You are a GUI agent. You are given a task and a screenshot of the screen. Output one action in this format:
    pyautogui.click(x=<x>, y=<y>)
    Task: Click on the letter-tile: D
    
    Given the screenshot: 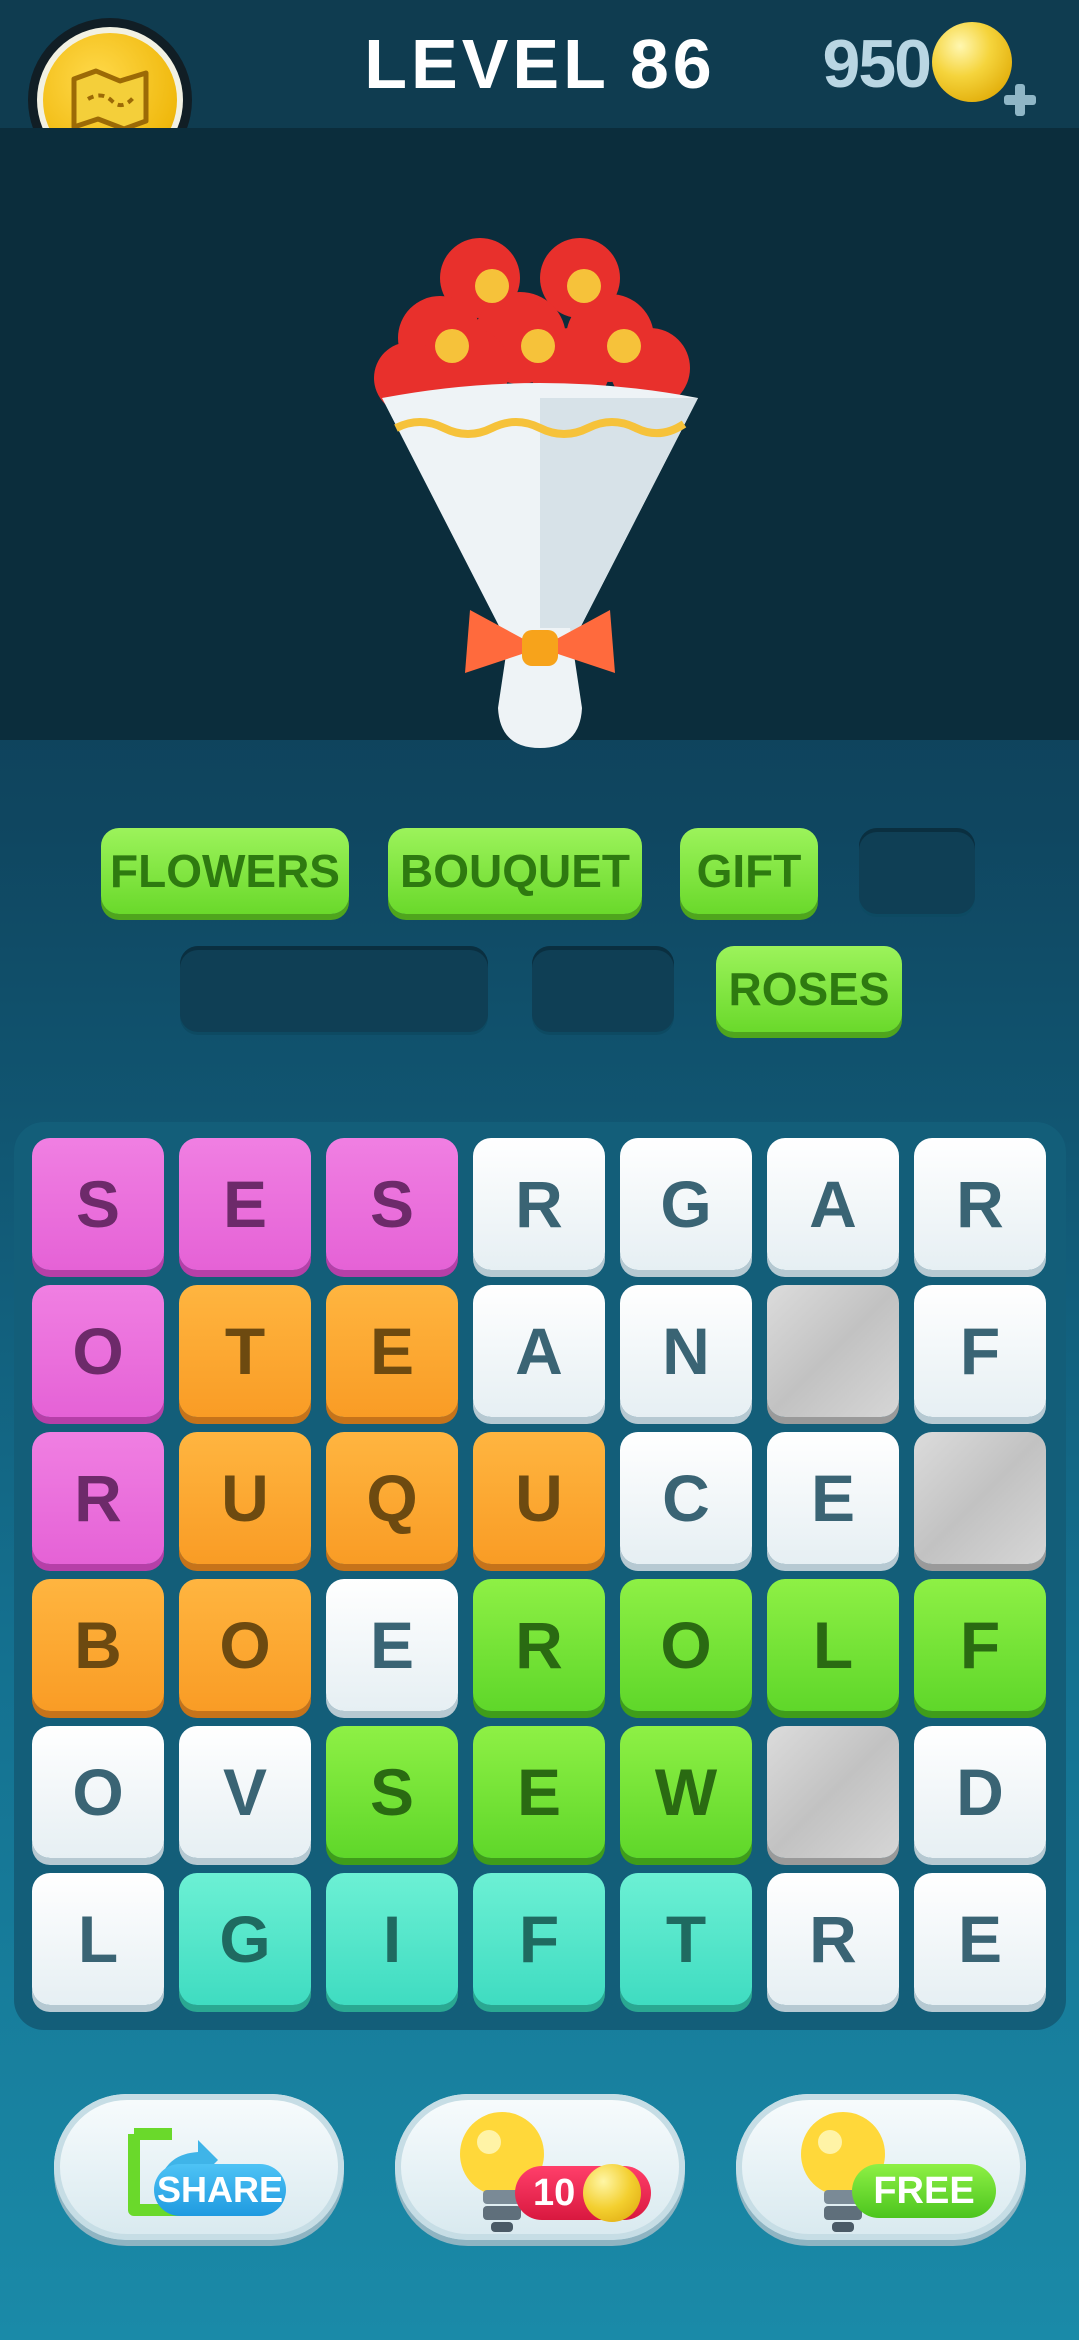 What is the action you would take?
    pyautogui.click(x=980, y=1792)
    